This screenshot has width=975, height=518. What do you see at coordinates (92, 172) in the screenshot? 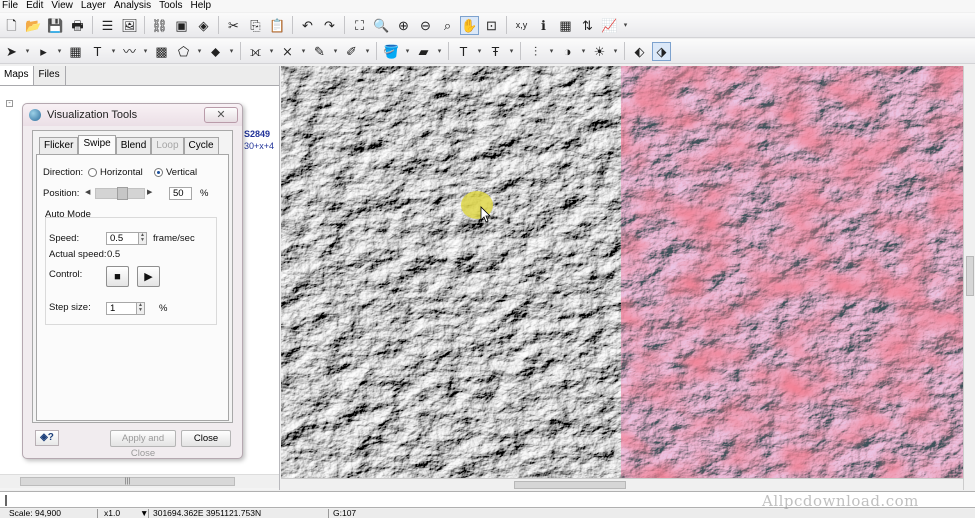
I see `horizontal-radio` at bounding box center [92, 172].